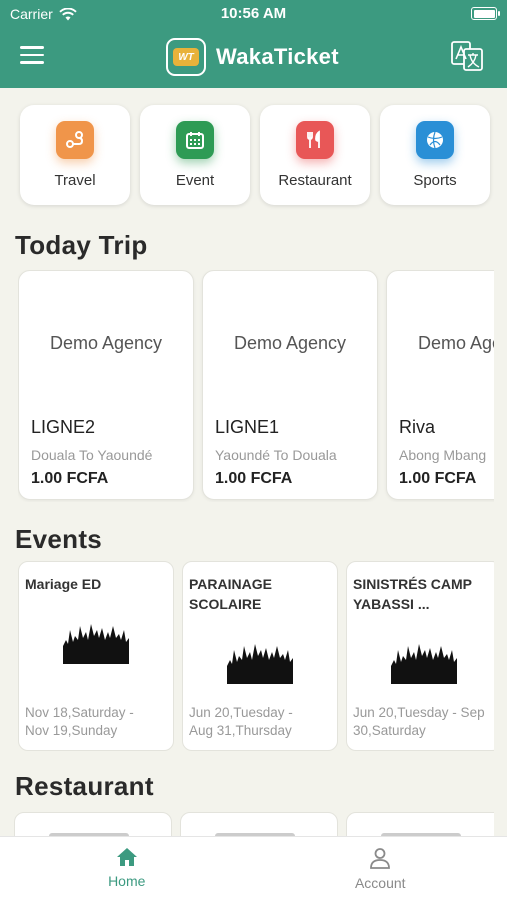 Image resolution: width=507 pixels, height=900 pixels. Describe the element at coordinates (75, 180) in the screenshot. I see `category-label: Travel` at that location.